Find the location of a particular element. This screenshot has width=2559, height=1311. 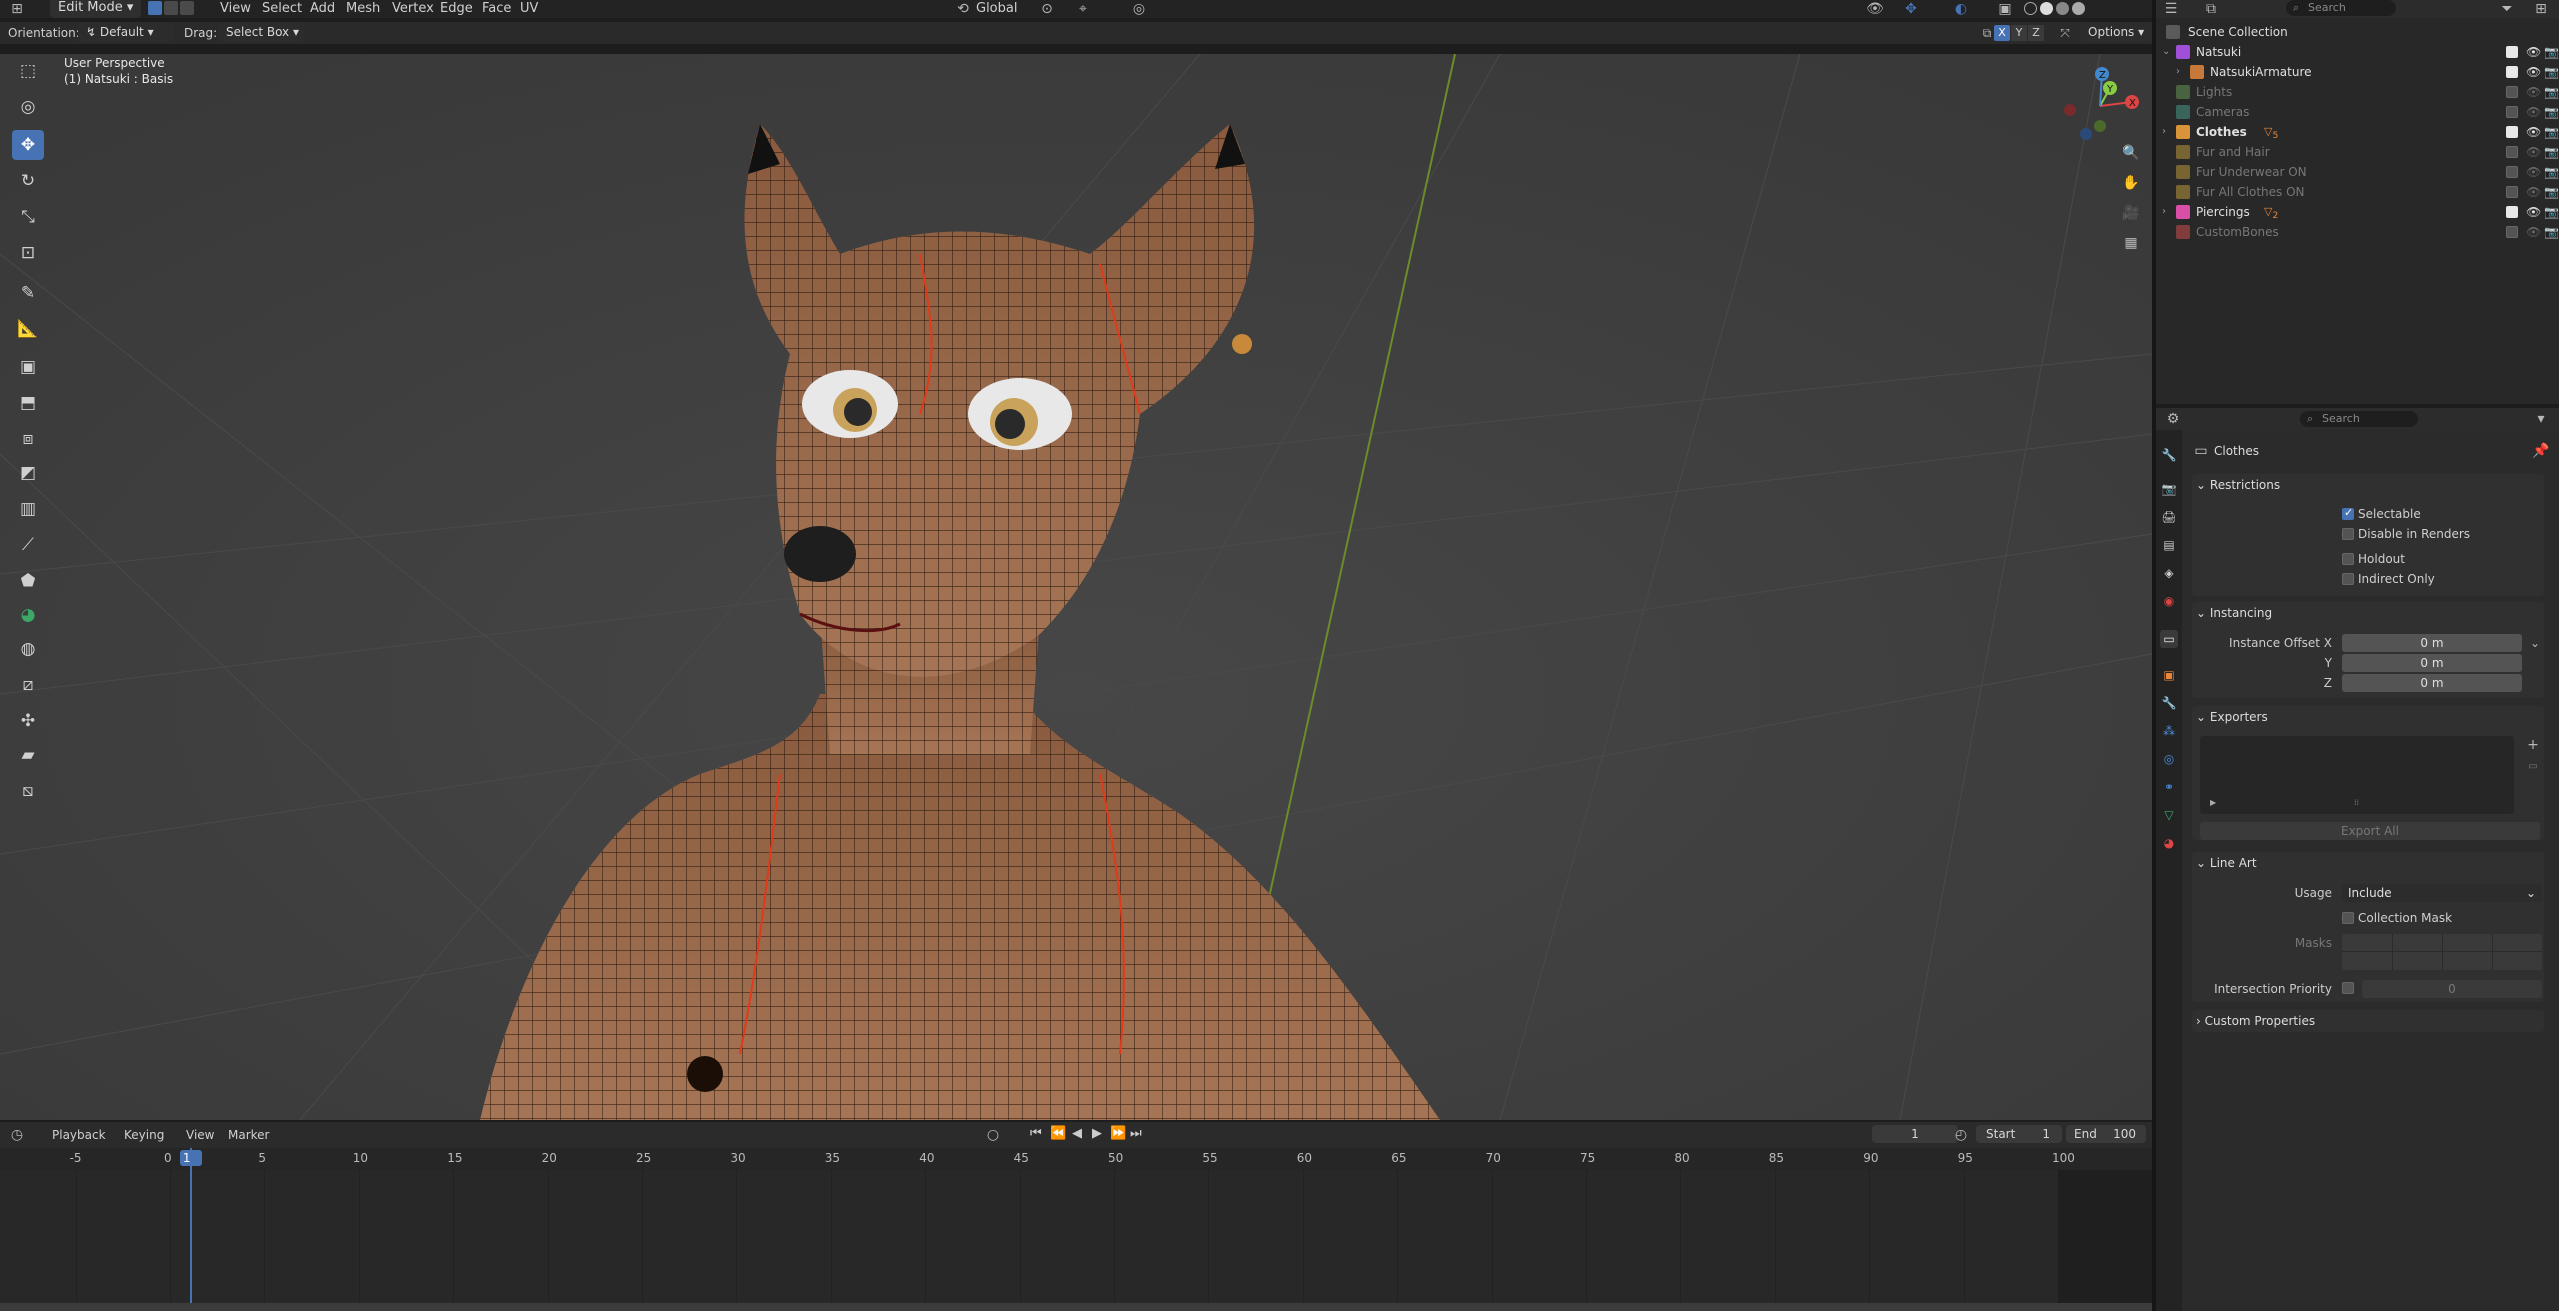

collection-mask-checkbox is located at coordinates (2348, 918).